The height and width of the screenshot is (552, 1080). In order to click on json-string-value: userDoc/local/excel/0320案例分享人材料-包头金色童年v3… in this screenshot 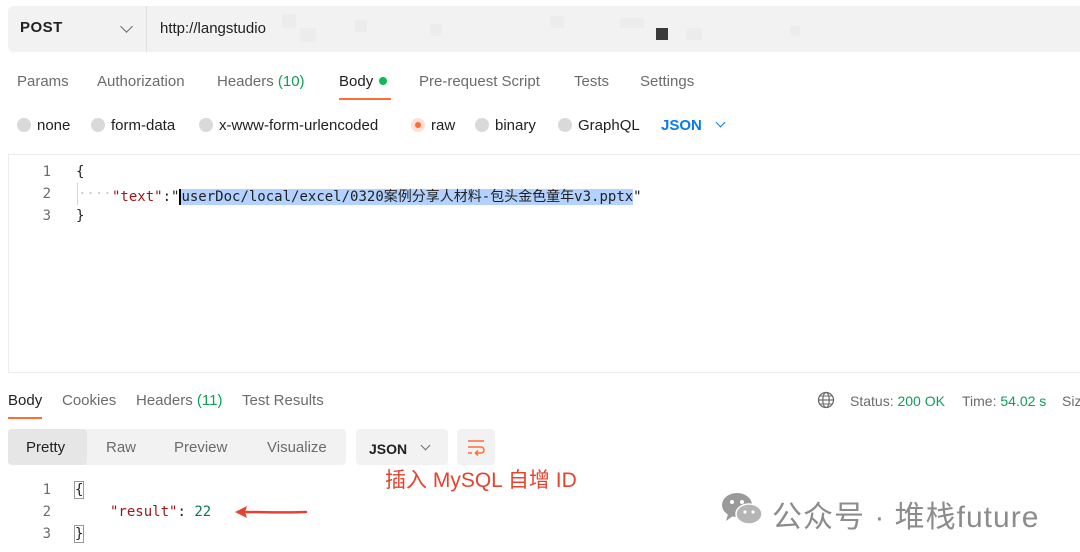, I will do `click(406, 197)`.